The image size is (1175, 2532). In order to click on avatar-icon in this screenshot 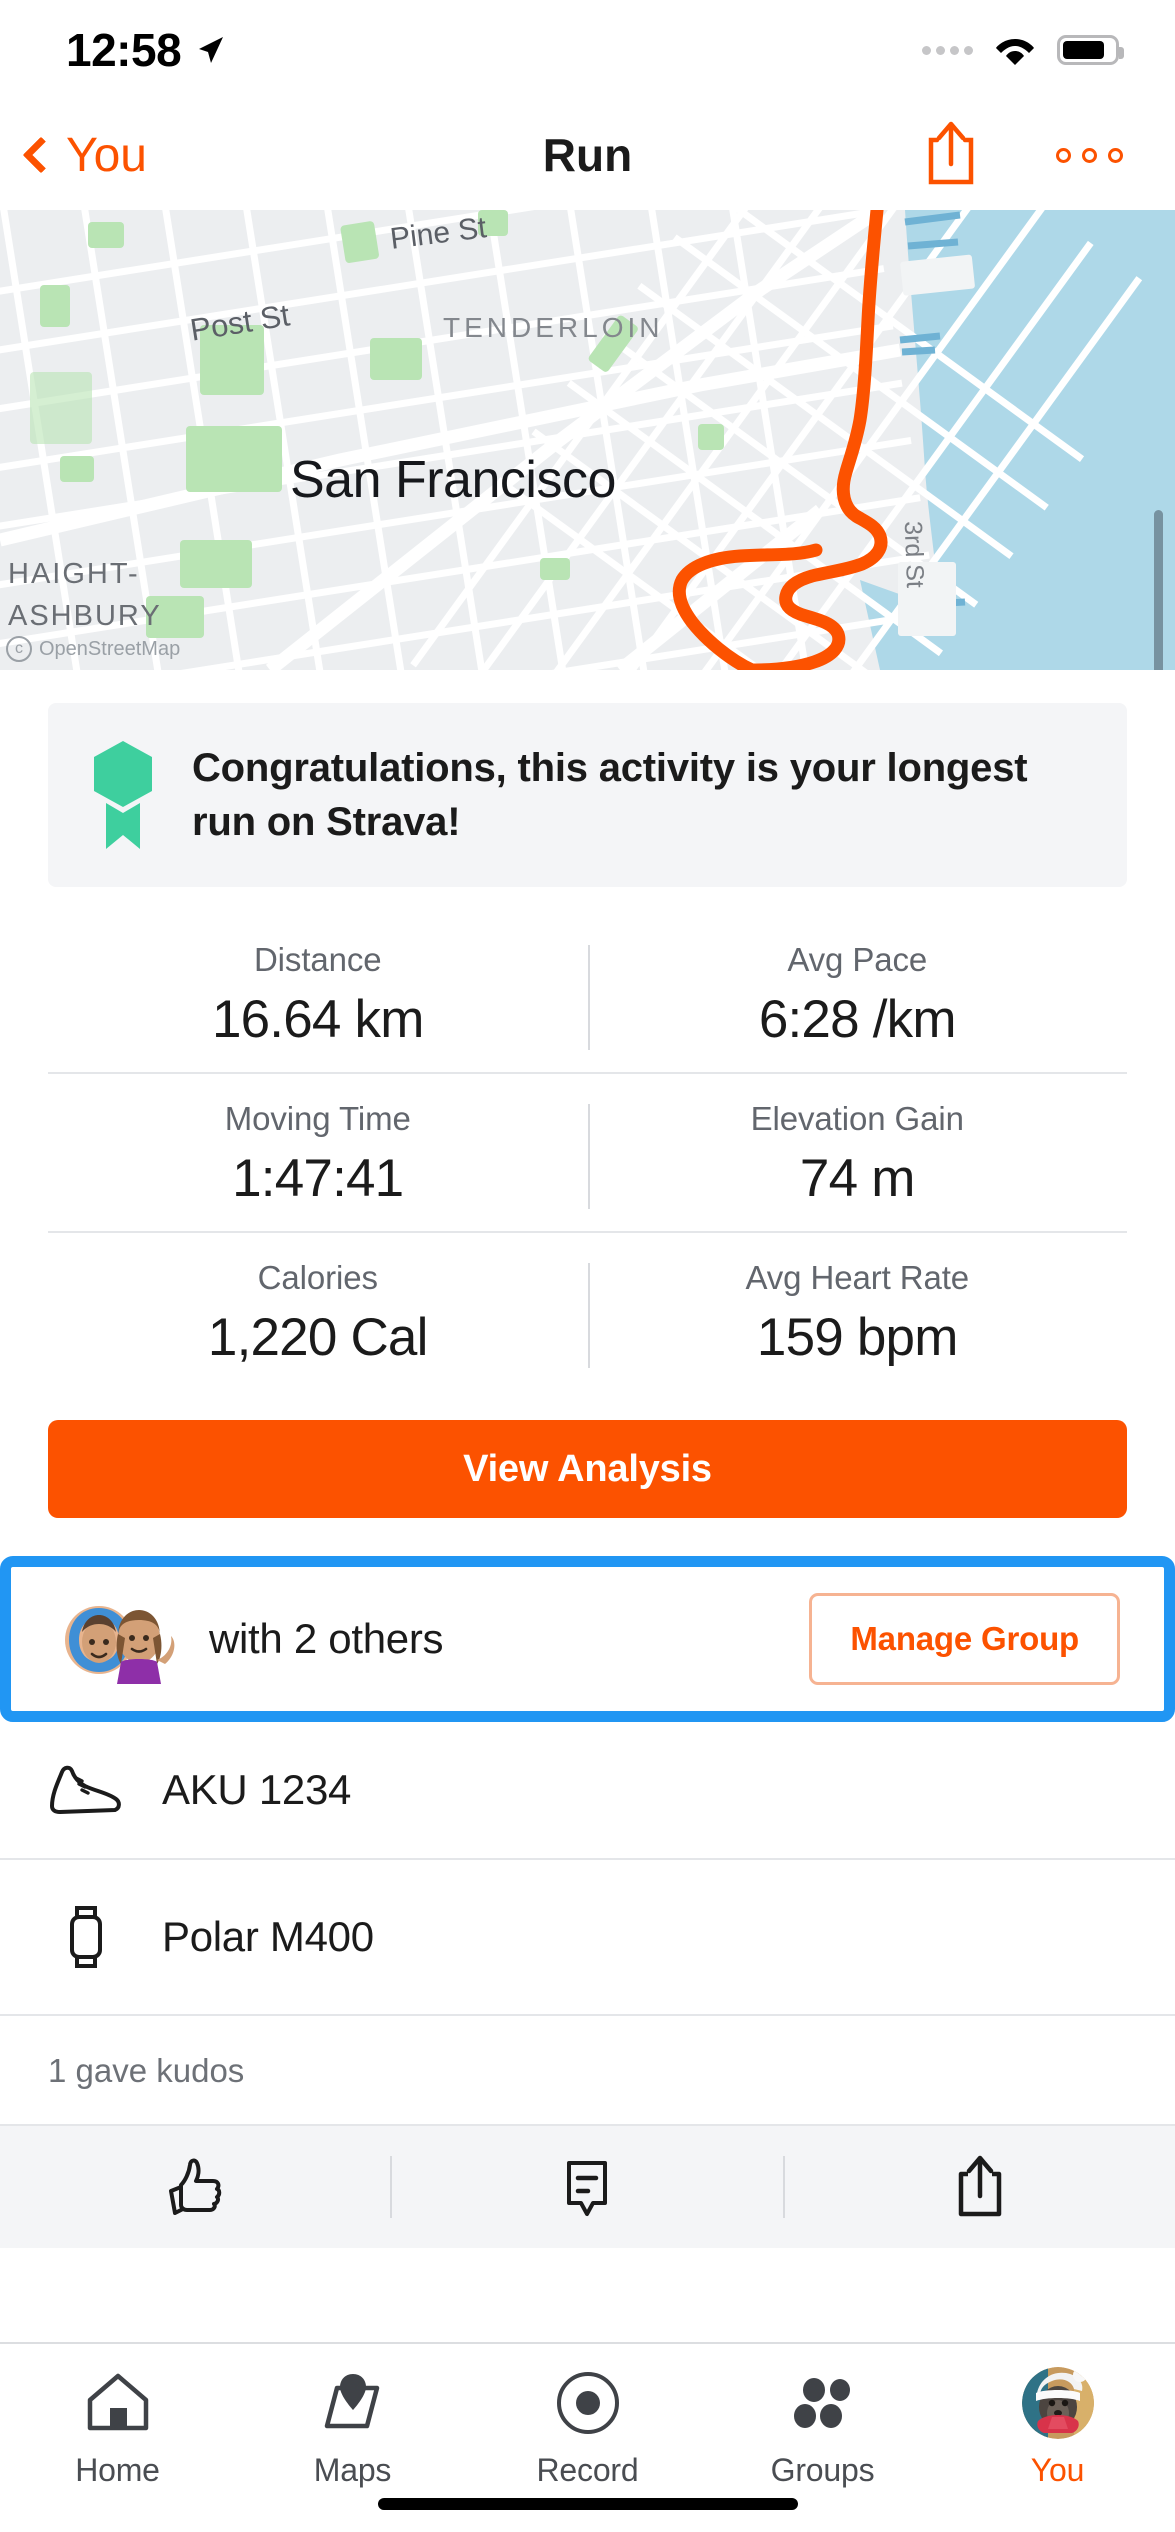, I will do `click(1057, 2403)`.